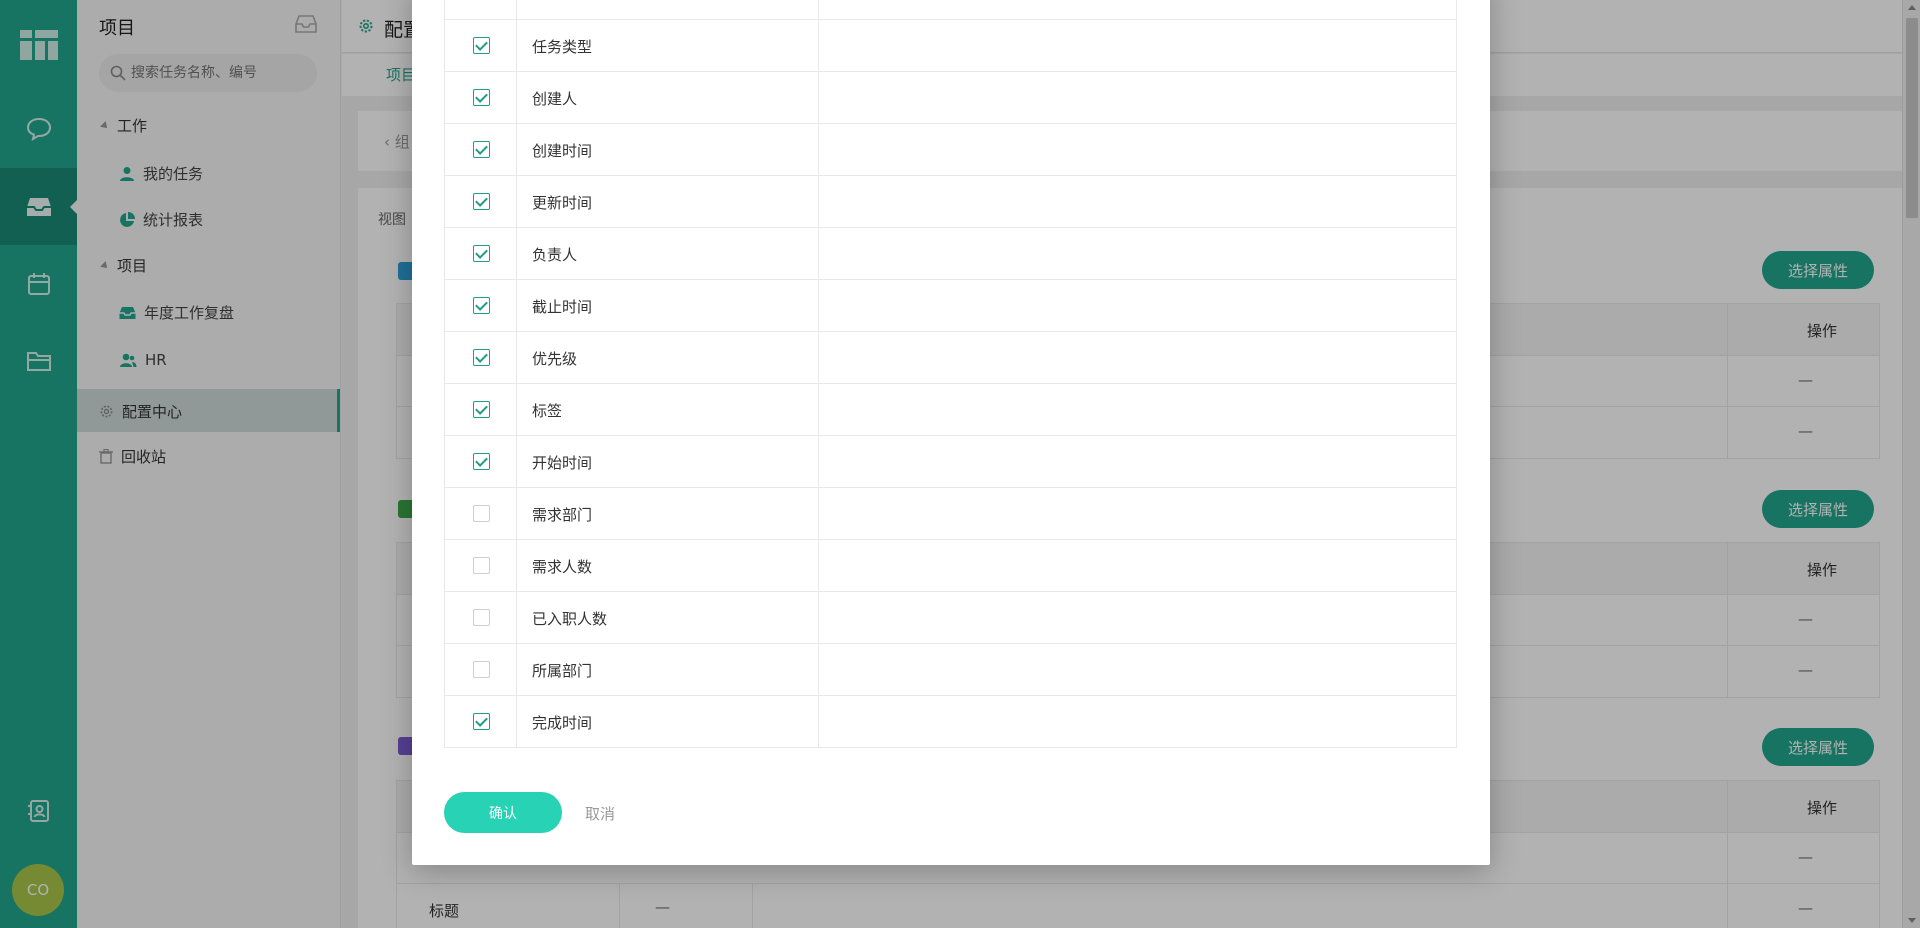 Image resolution: width=1920 pixels, height=928 pixels. What do you see at coordinates (950, 150) in the screenshot?
I see `attribute-row: 创建时间` at bounding box center [950, 150].